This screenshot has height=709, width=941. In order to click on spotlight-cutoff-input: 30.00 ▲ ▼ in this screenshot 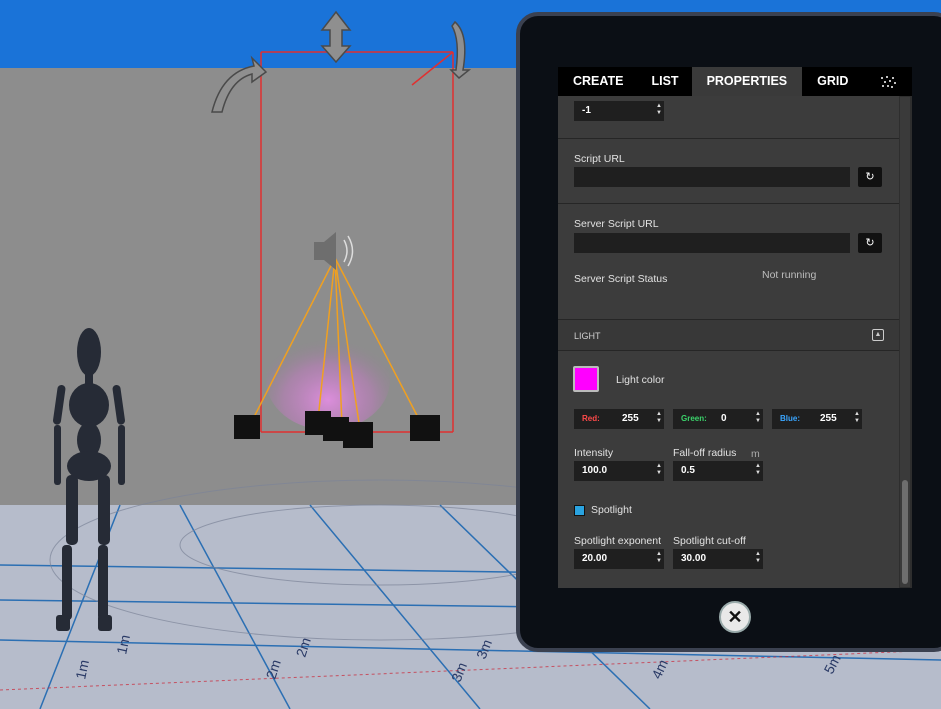, I will do `click(718, 559)`.